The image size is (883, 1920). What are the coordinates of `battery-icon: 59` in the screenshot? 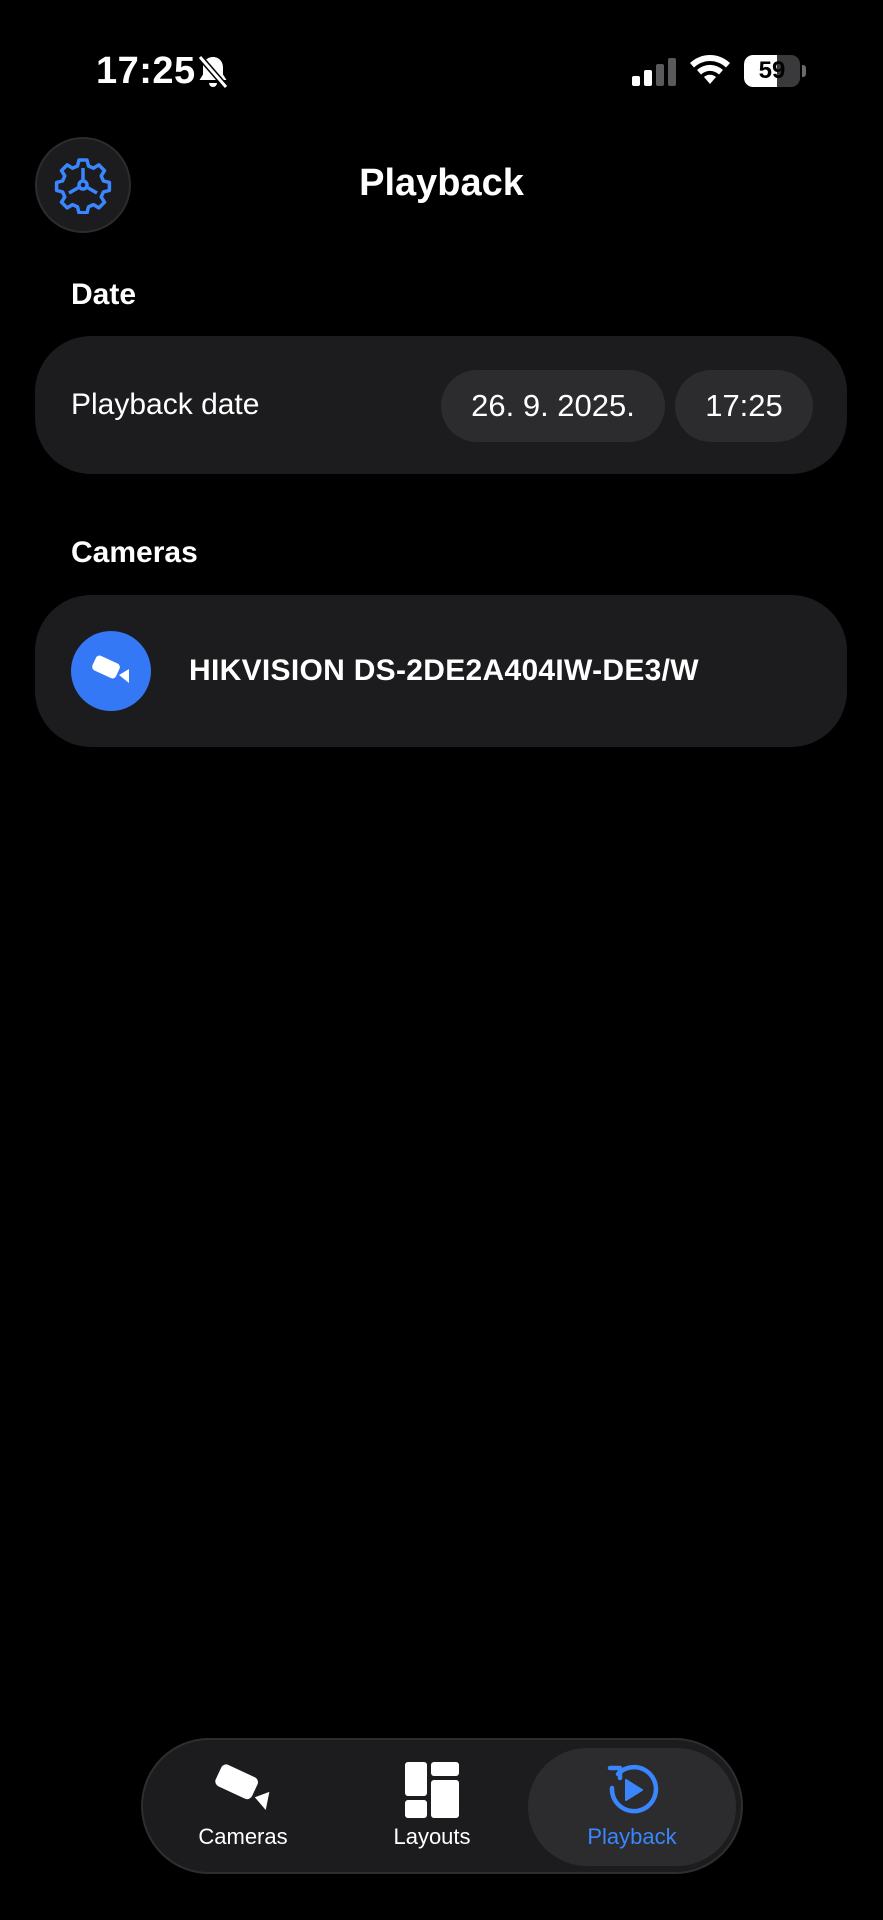 It's located at (775, 71).